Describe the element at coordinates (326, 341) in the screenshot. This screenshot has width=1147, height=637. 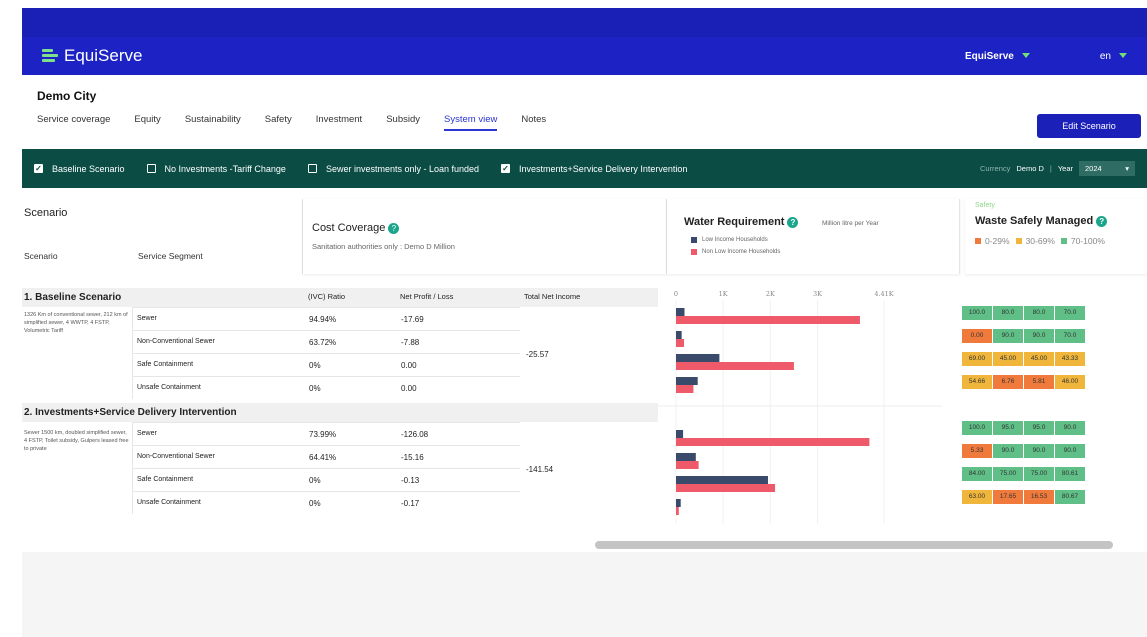
I see `table-row: Non-Conventional Sewer 63.72% -7.88` at that location.